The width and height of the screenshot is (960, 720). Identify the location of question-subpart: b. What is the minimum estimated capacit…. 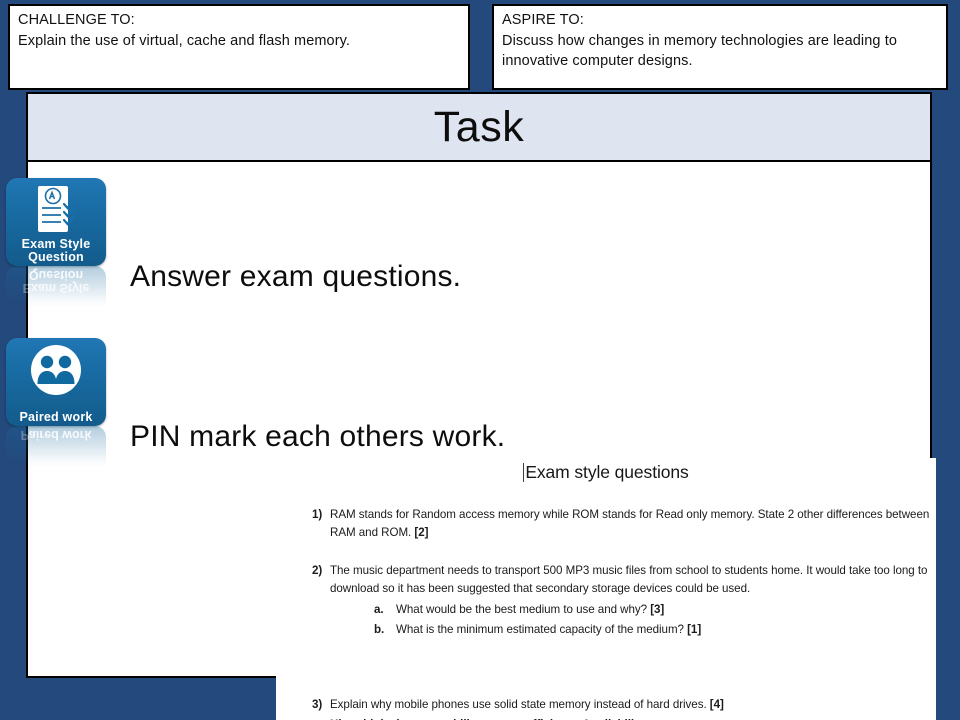
(631, 630).